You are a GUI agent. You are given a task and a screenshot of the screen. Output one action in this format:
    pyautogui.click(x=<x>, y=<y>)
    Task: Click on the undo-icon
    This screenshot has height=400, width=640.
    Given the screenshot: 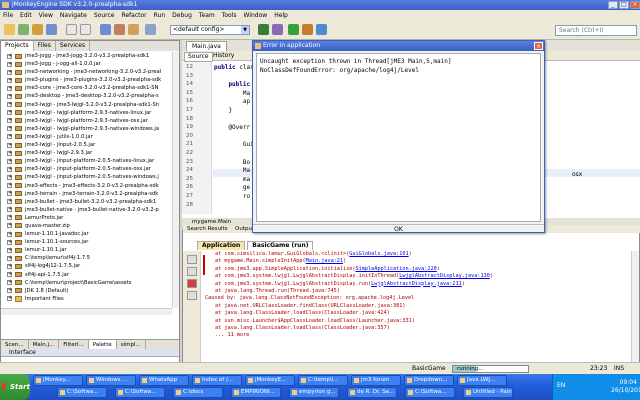 What is the action you would take?
    pyautogui.click(x=71, y=29)
    